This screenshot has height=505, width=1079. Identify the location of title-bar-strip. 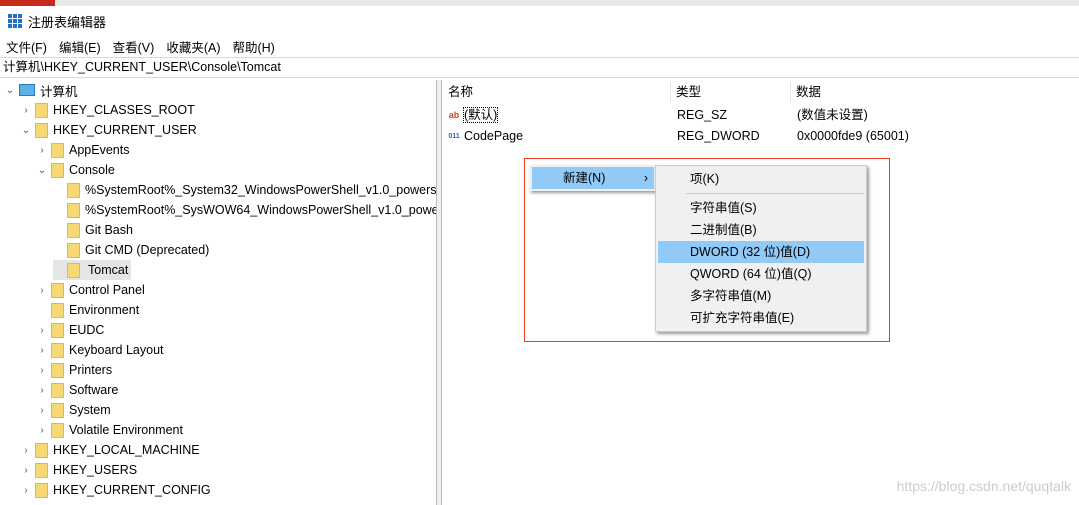
(539, 3).